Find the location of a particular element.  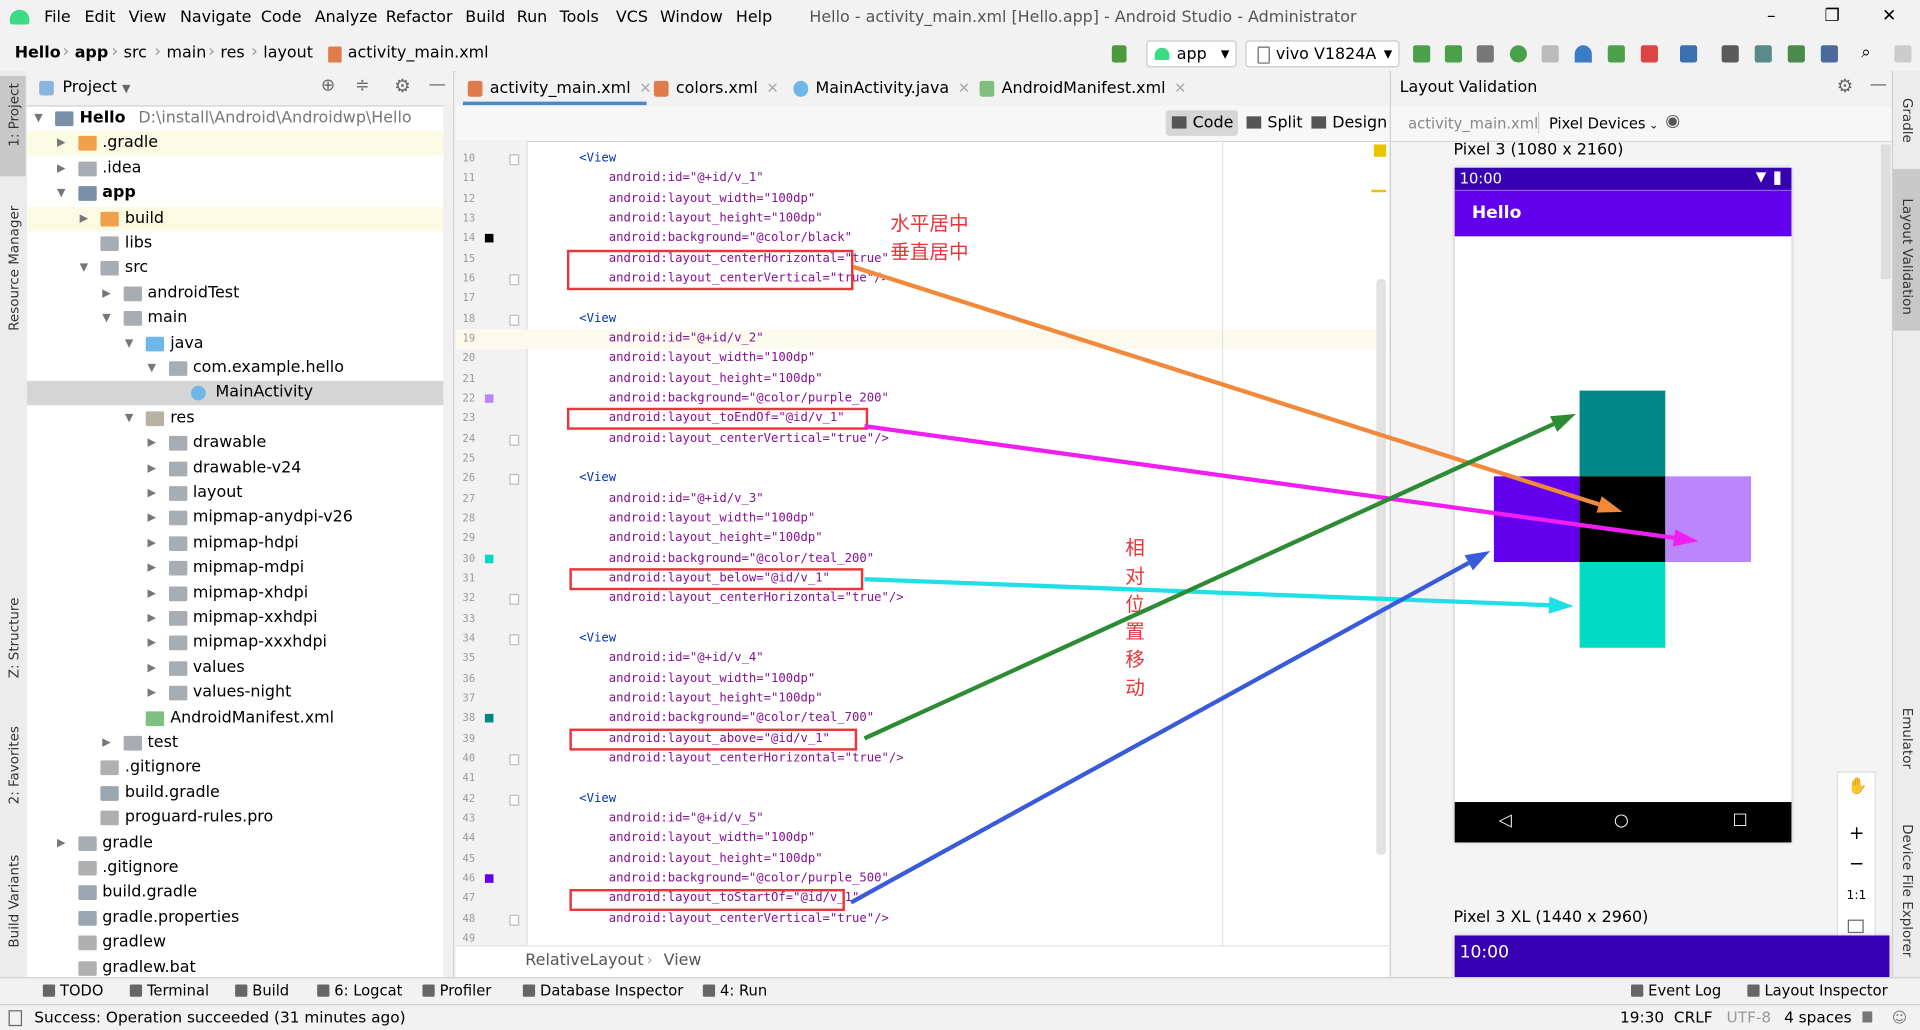

code-line: 28 android:layout_width="100dp" is located at coordinates (921, 519).